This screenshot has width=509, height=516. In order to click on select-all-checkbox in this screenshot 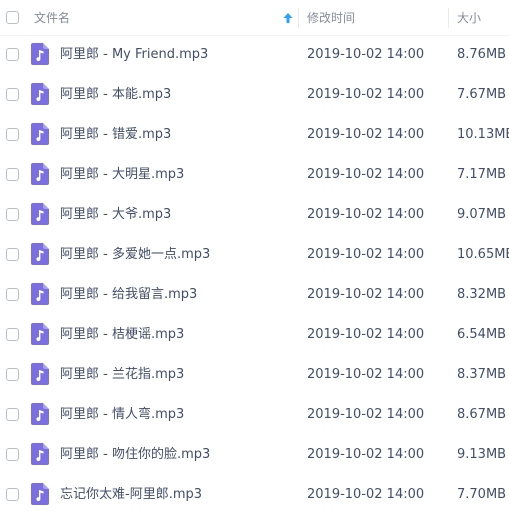, I will do `click(12, 17)`.